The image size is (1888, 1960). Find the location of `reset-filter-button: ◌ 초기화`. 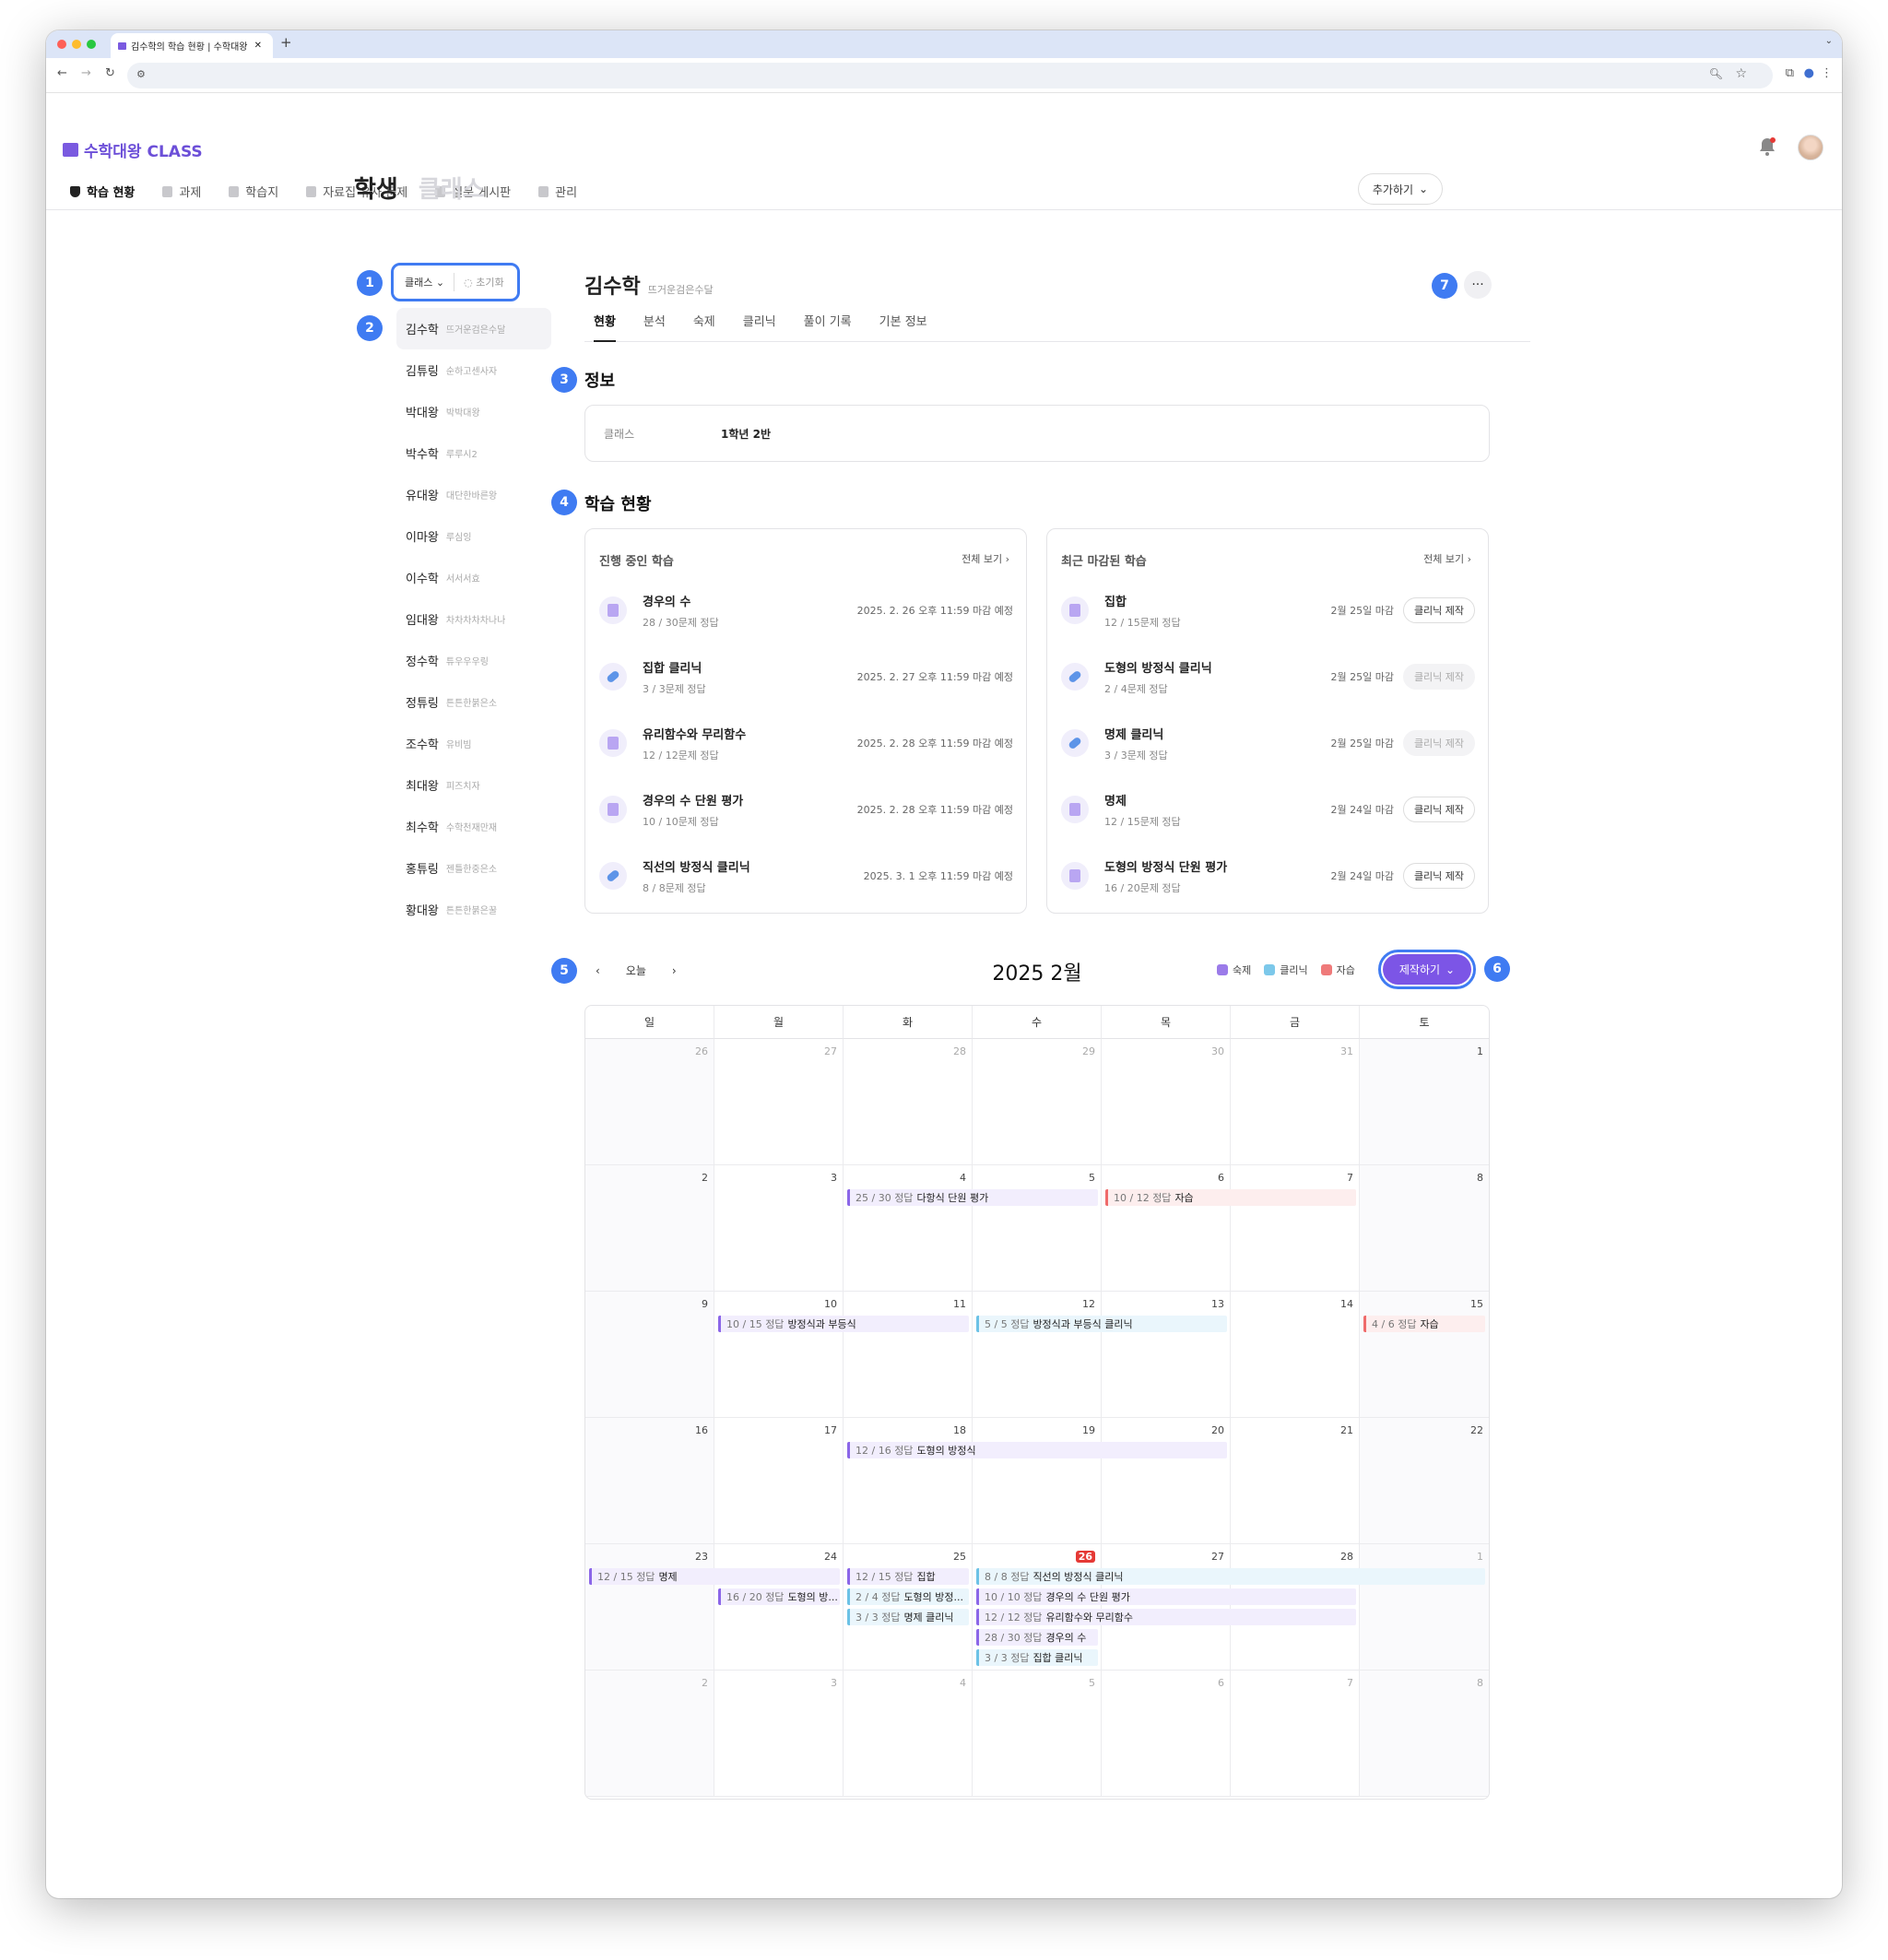

reset-filter-button: ◌ 초기화 is located at coordinates (484, 282).